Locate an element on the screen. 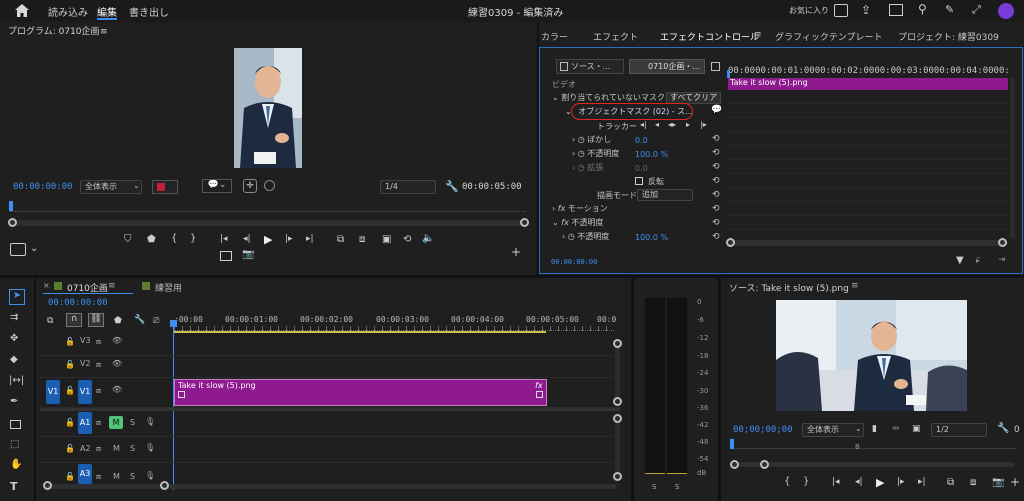 Image resolution: width=1024 pixels, height=501 pixels. track-name-a3: A3 is located at coordinates (85, 474).